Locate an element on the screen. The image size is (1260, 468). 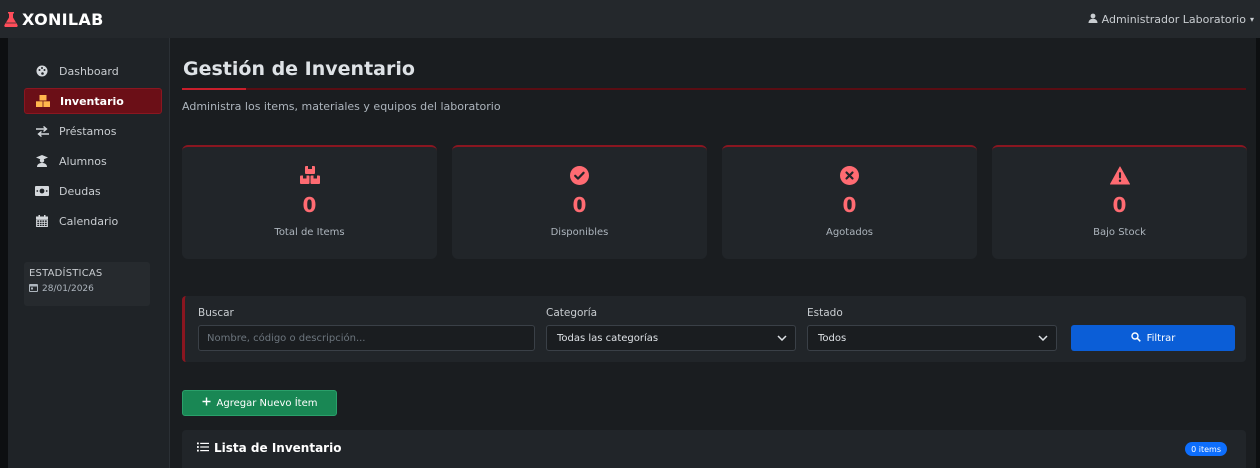
category-select: Todas las categorías is located at coordinates (671, 338).